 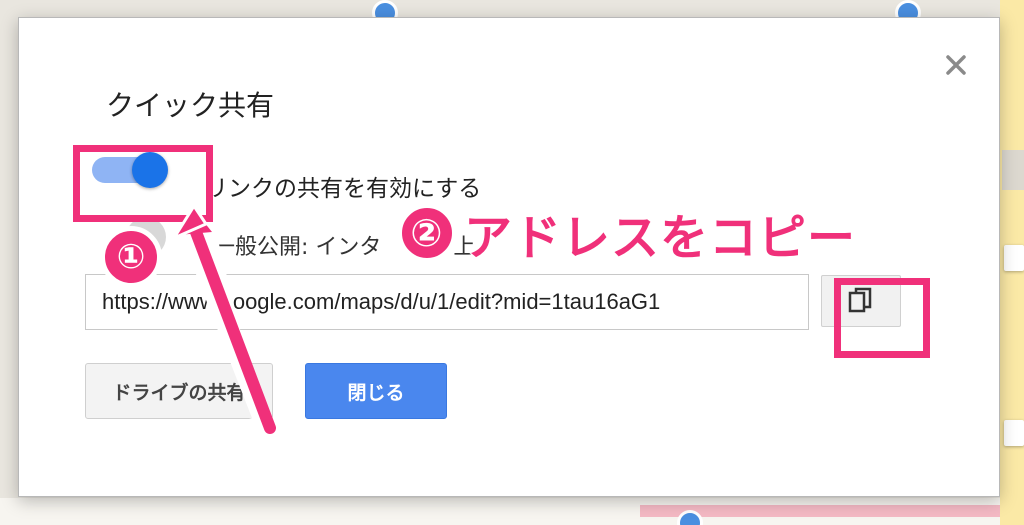 What do you see at coordinates (660, 238) in the screenshot?
I see `step-2-text: アドレスをコピー` at bounding box center [660, 238].